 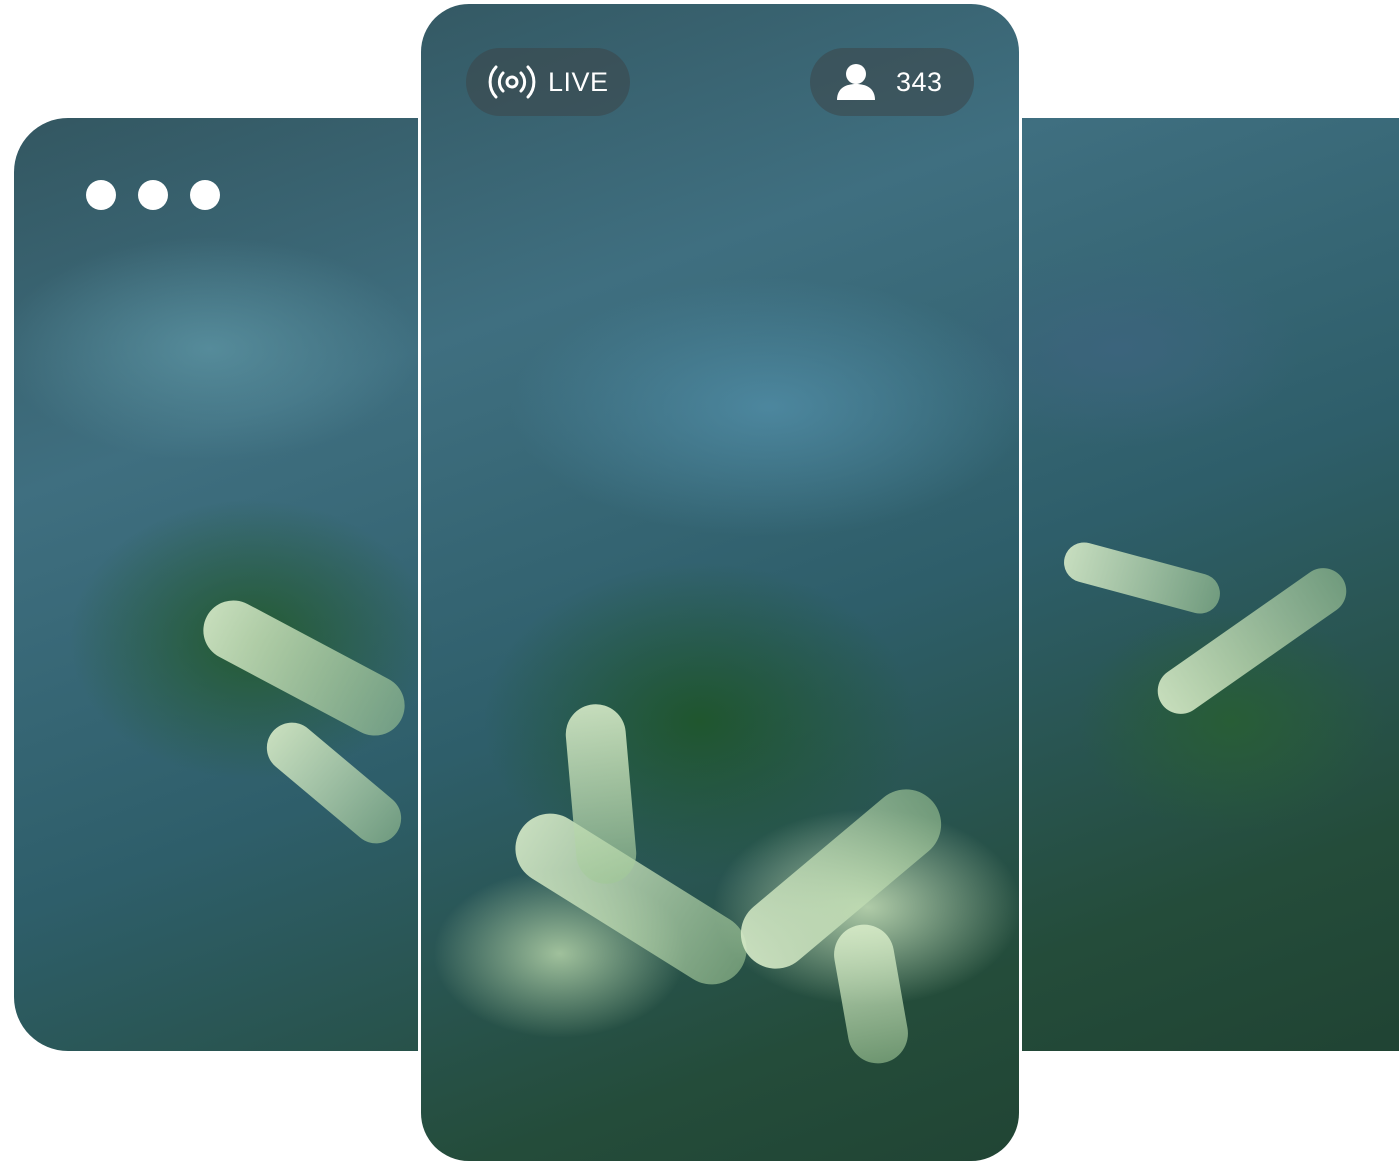 I want to click on user-icon, so click(x=856, y=82).